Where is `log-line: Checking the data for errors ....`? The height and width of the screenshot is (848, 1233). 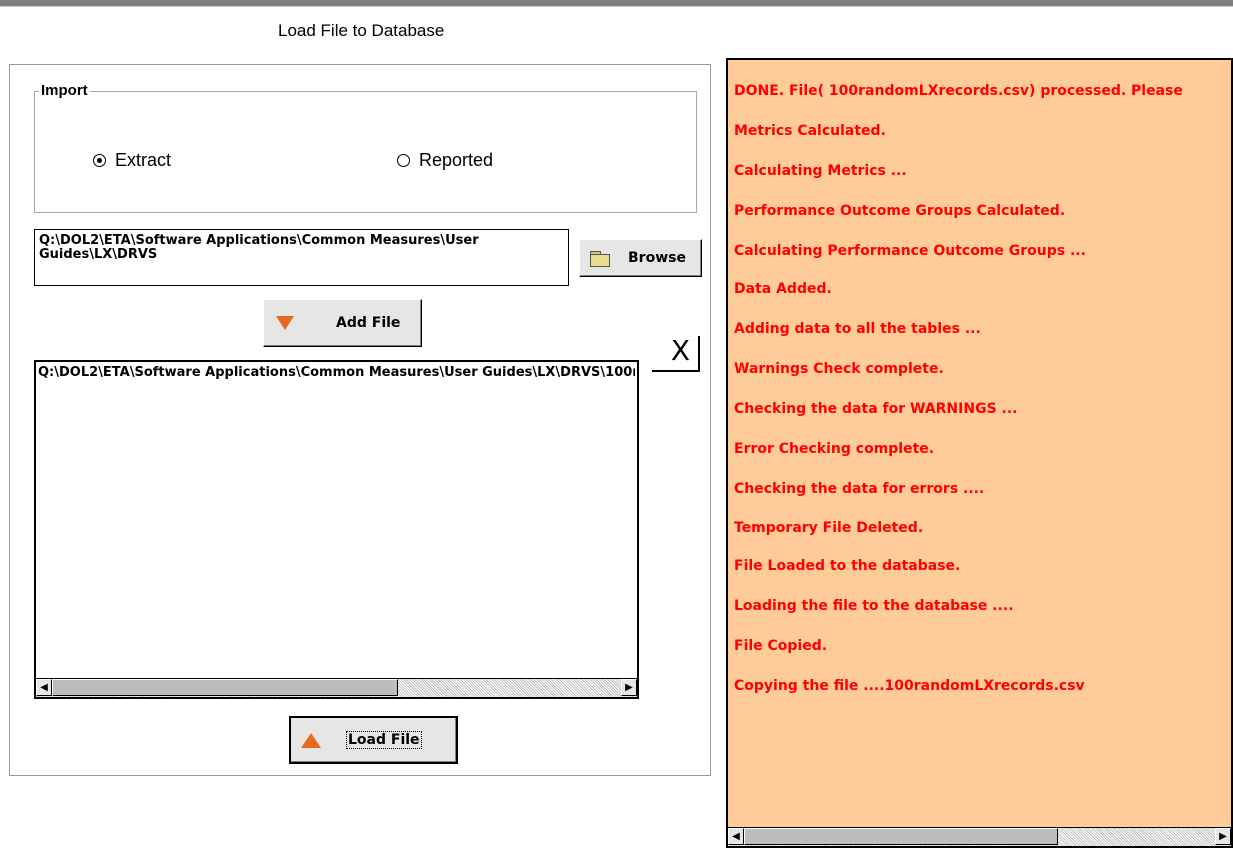
log-line: Checking the data for errors .... is located at coordinates (859, 489).